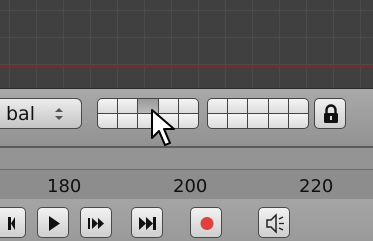  What do you see at coordinates (53, 222) in the screenshot?
I see `play-button` at bounding box center [53, 222].